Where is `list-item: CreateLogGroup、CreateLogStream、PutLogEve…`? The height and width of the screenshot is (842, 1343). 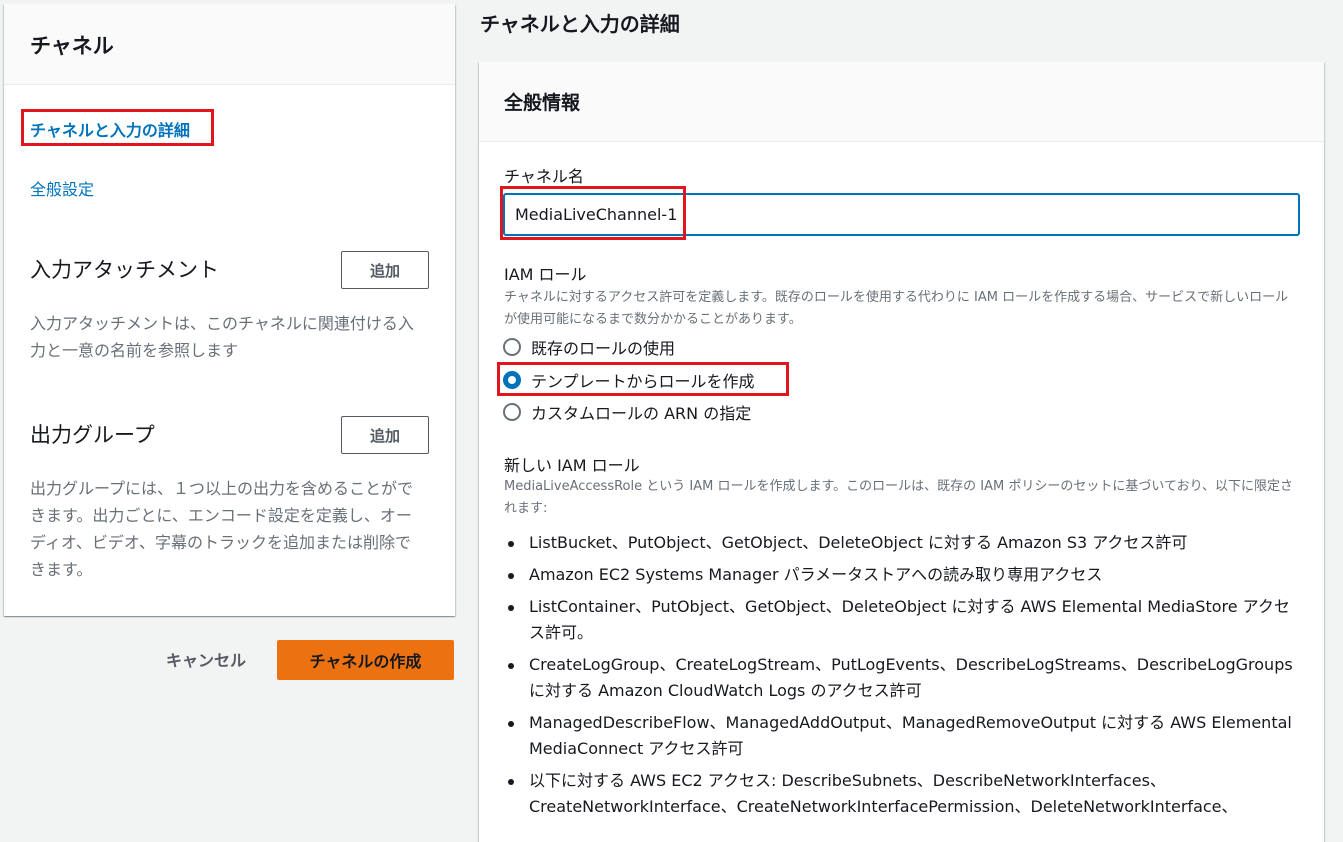
list-item: CreateLogGroup、CreateLogStream、PutLogEve… is located at coordinates (904, 678).